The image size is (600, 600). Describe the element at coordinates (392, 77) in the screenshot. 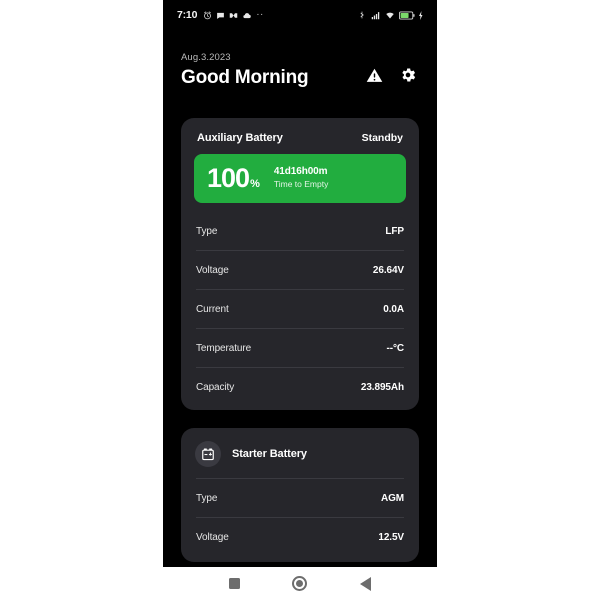

I see `header-actions` at that location.